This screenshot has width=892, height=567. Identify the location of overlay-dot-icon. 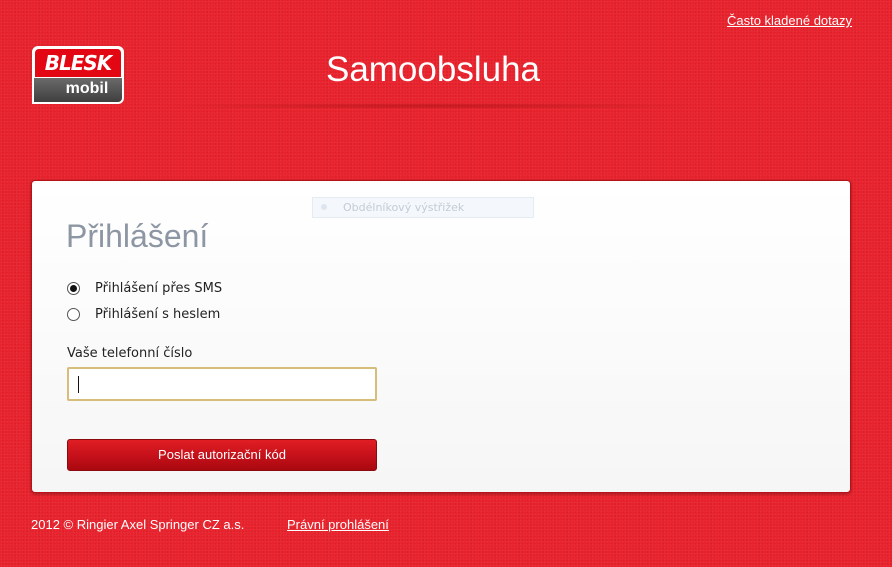
(324, 207).